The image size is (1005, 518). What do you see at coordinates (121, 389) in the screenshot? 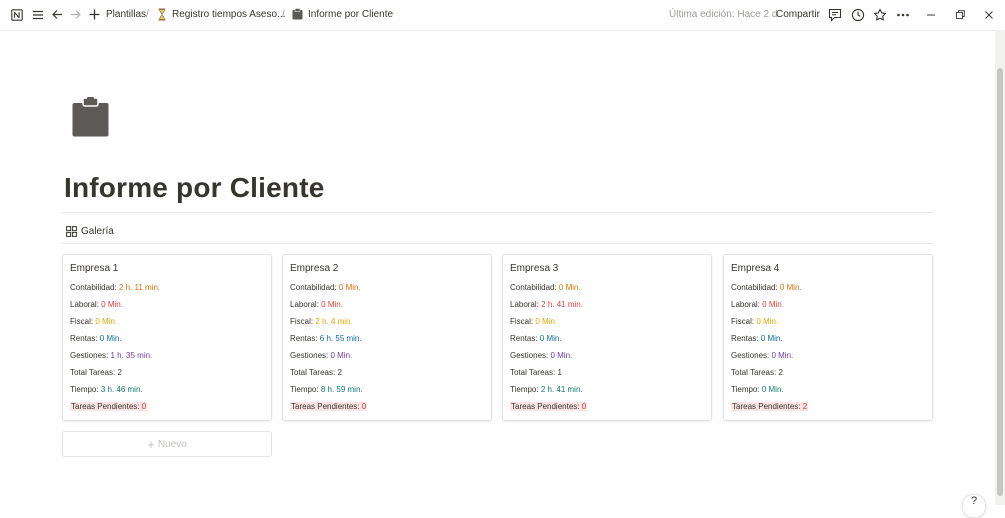
I see `property-value: 3 h. 46 min.` at bounding box center [121, 389].